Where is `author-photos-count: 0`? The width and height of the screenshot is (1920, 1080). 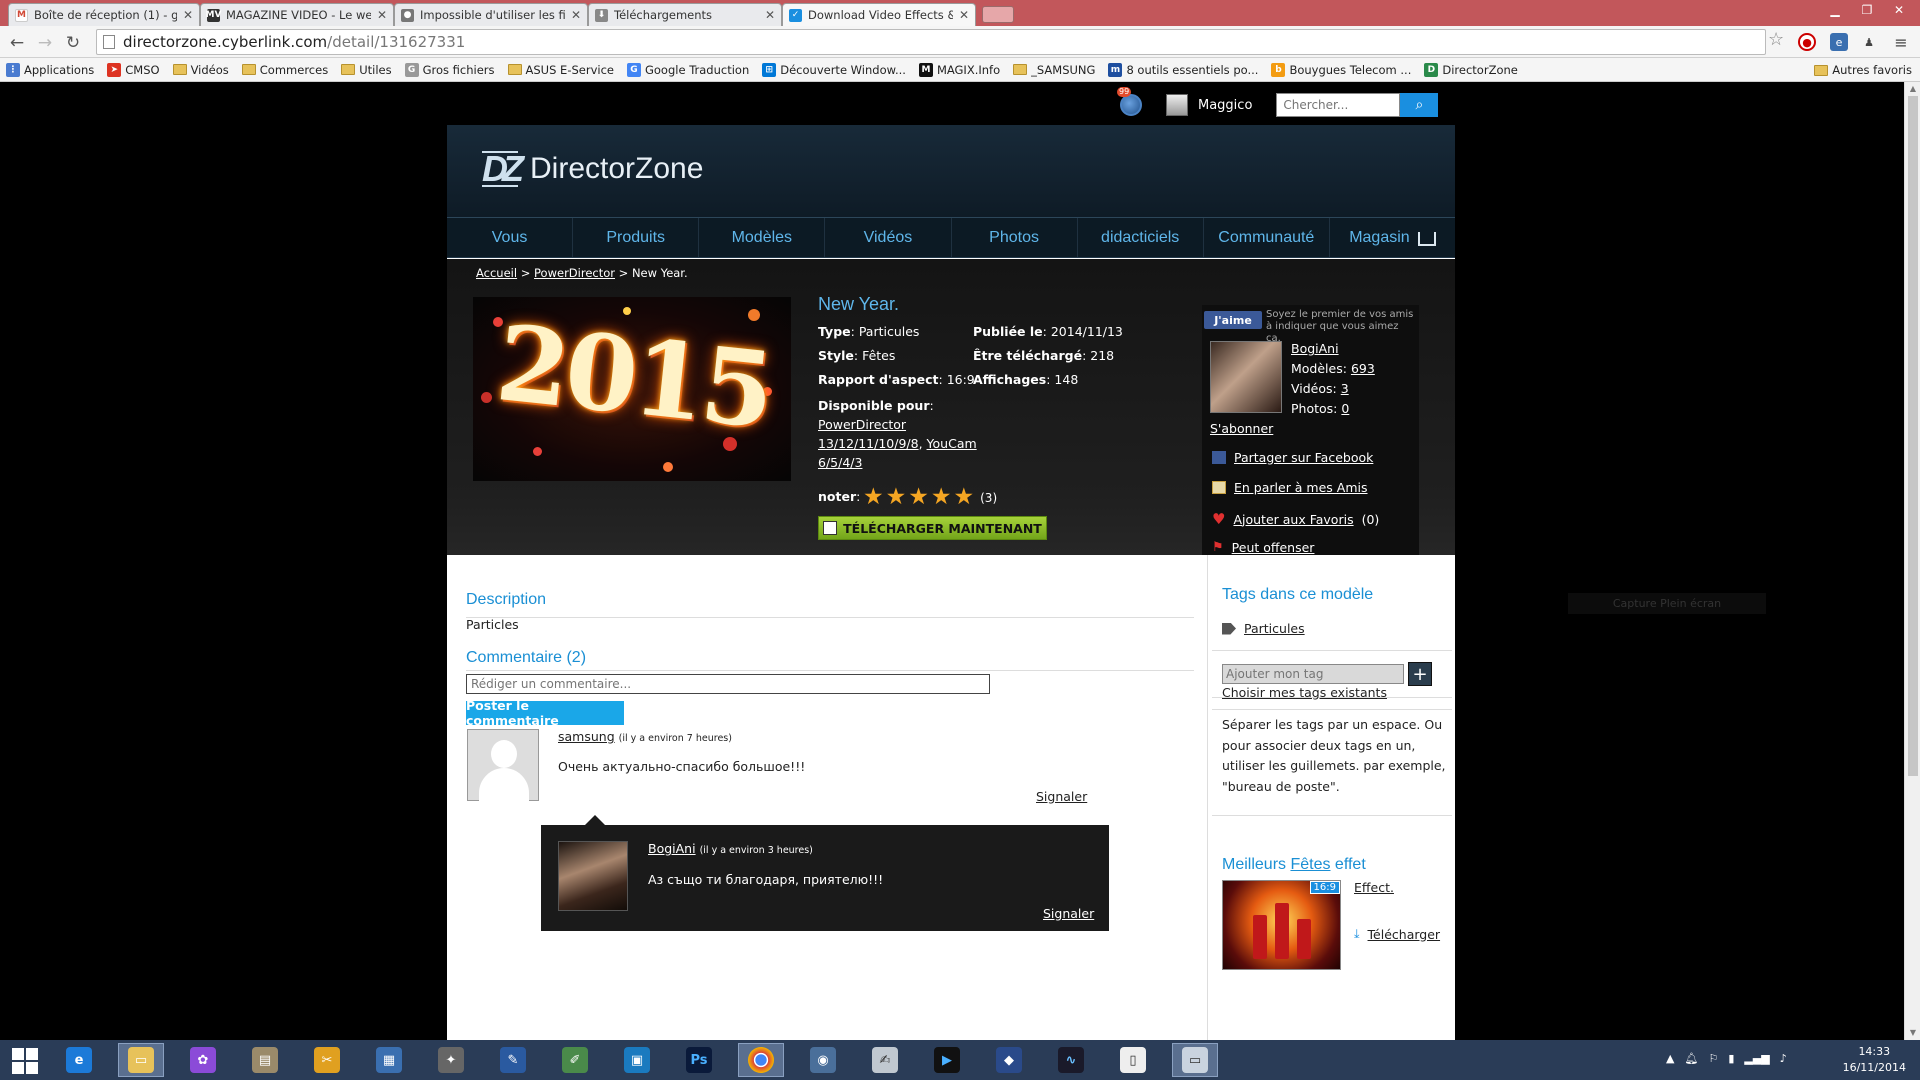 author-photos-count: 0 is located at coordinates (1345, 408).